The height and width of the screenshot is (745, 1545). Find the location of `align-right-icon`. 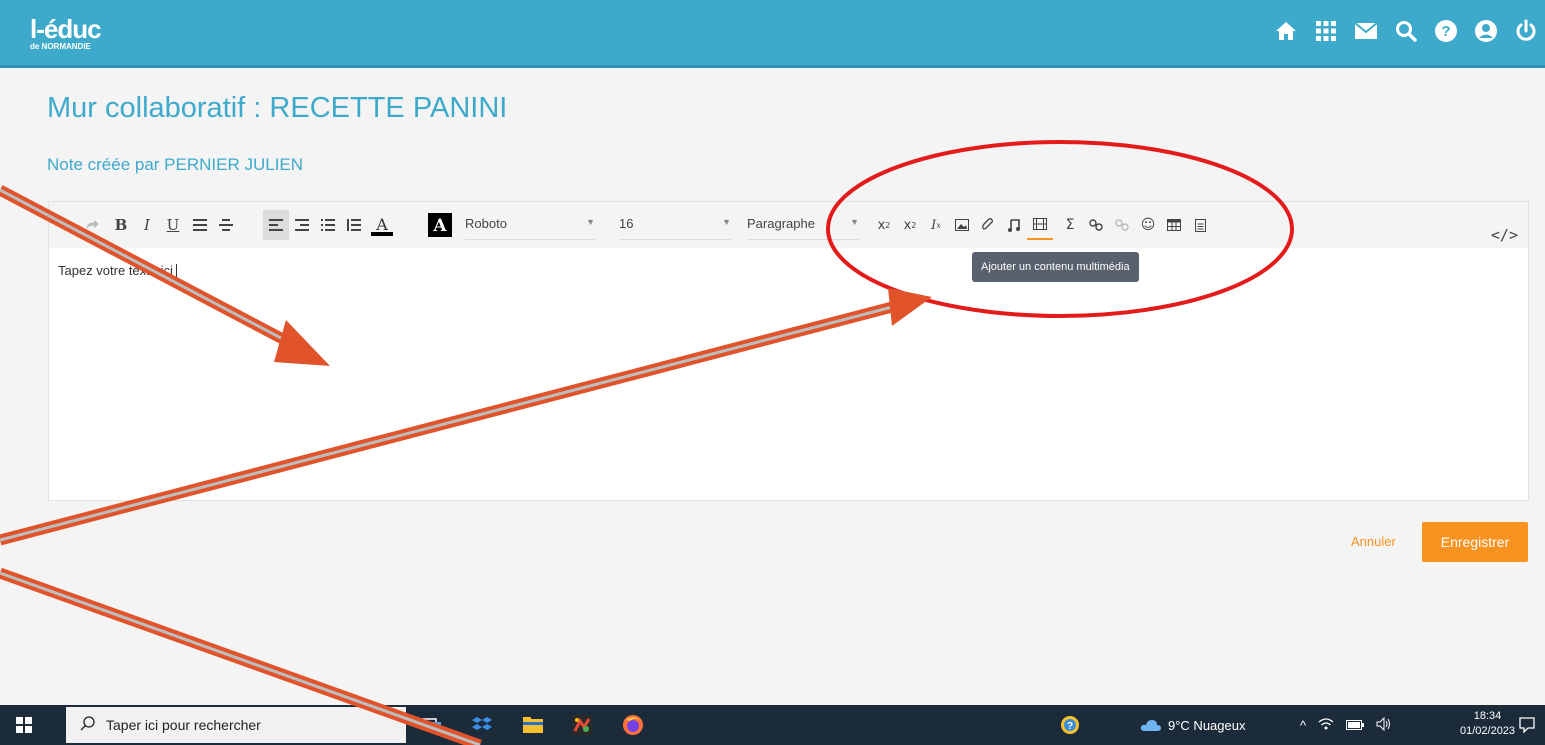

align-right-icon is located at coordinates (302, 225).